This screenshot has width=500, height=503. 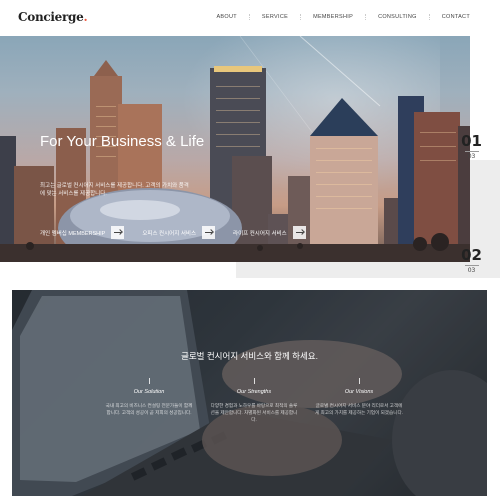 I want to click on slide-counter-2: 02 03, so click(x=471, y=260).